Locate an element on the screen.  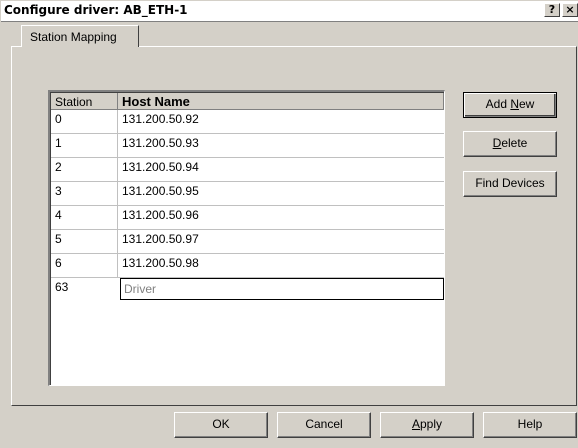
add-new-label-post: ew is located at coordinates (527, 104).